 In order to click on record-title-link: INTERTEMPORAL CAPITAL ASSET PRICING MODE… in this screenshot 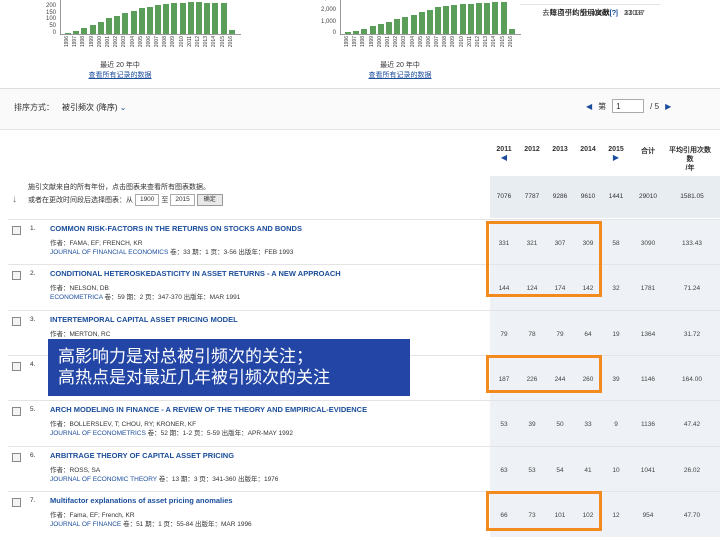, I will do `click(144, 319)`.